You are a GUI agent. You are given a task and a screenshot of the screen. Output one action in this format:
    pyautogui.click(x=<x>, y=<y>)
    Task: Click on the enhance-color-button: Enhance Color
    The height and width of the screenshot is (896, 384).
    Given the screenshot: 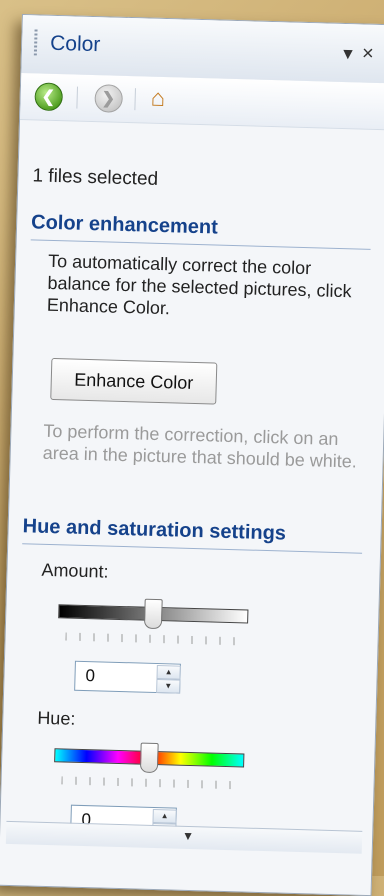 What is the action you would take?
    pyautogui.click(x=134, y=381)
    